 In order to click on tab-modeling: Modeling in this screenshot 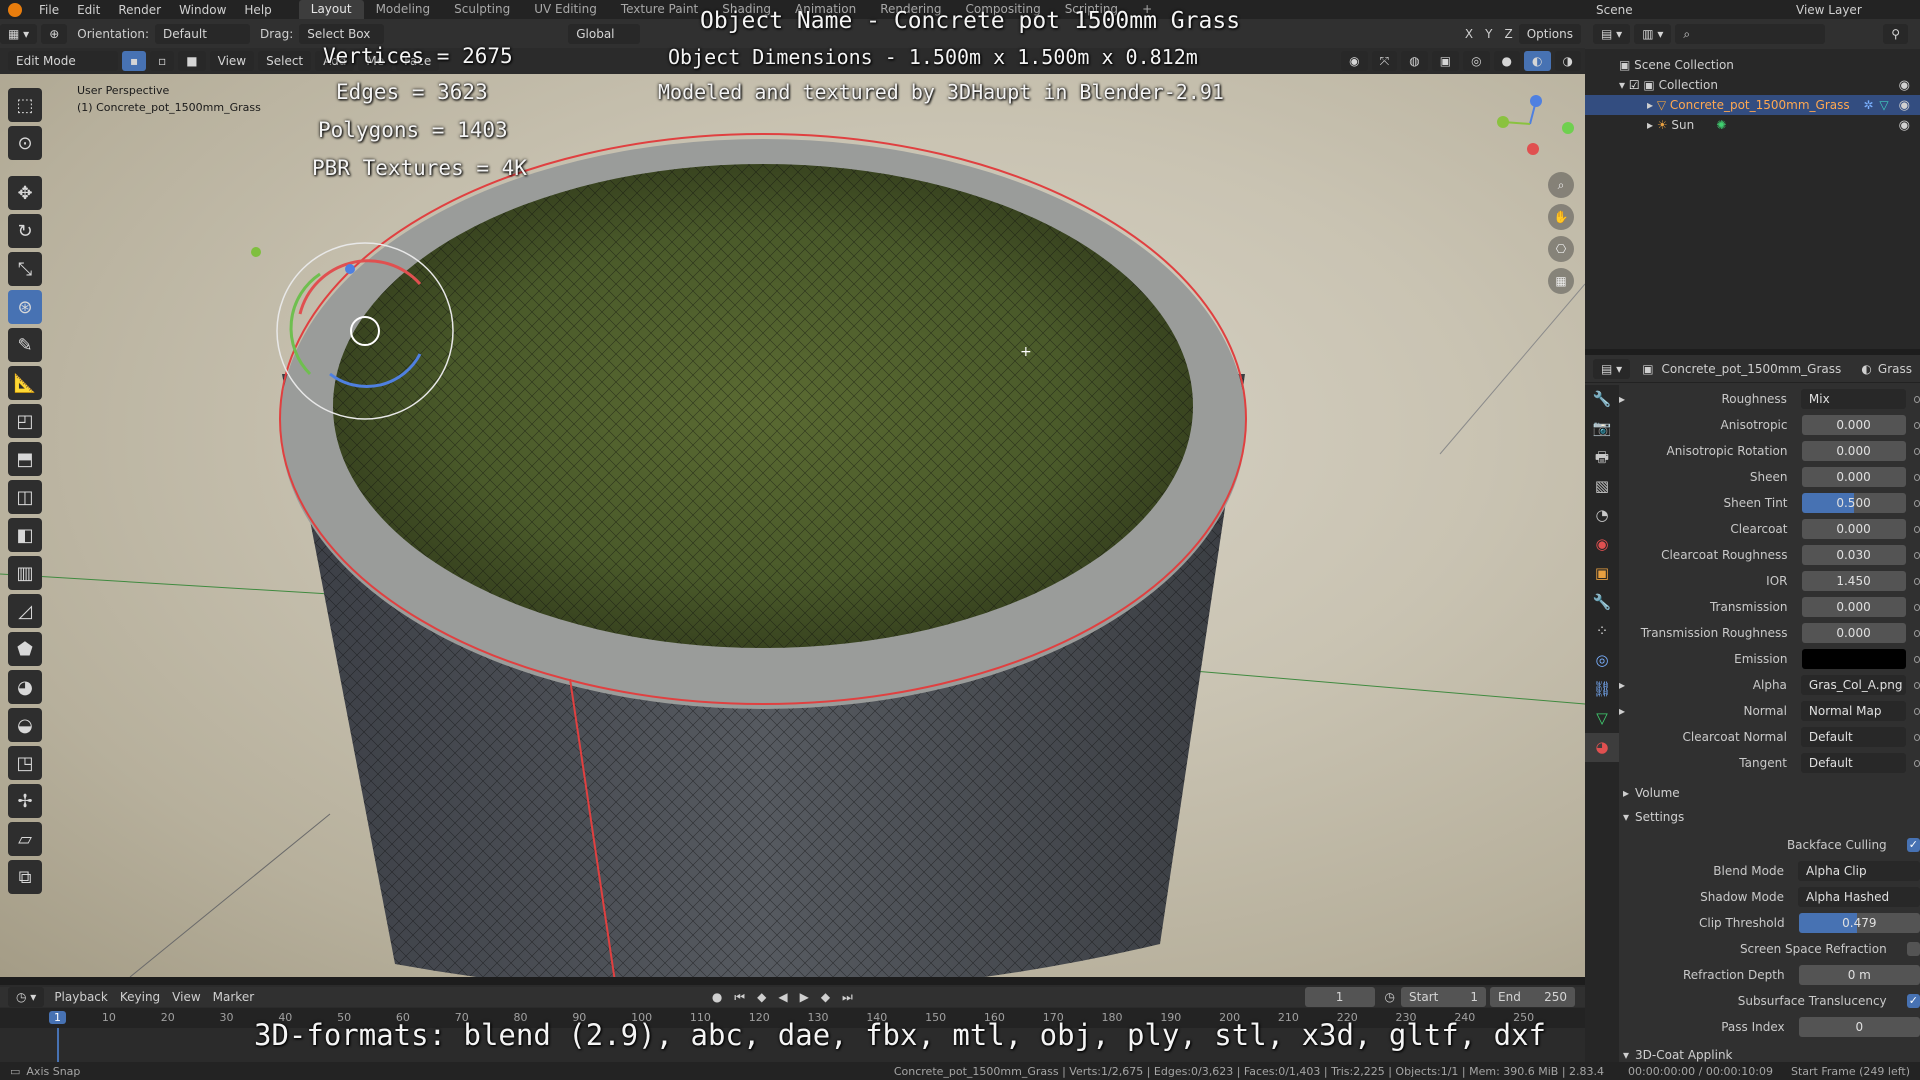, I will do `click(403, 9)`.